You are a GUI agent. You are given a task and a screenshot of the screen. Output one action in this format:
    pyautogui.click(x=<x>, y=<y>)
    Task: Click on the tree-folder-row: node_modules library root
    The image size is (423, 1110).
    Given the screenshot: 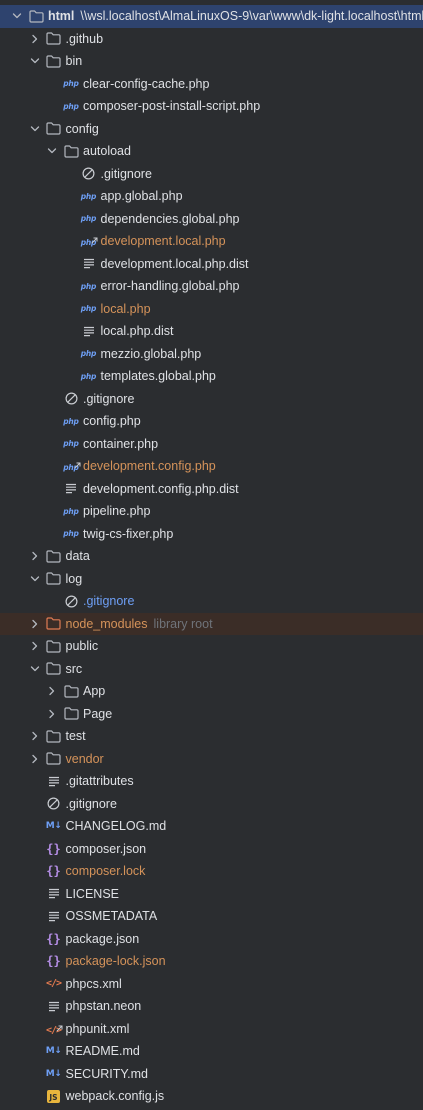 What is the action you would take?
    pyautogui.click(x=211, y=624)
    